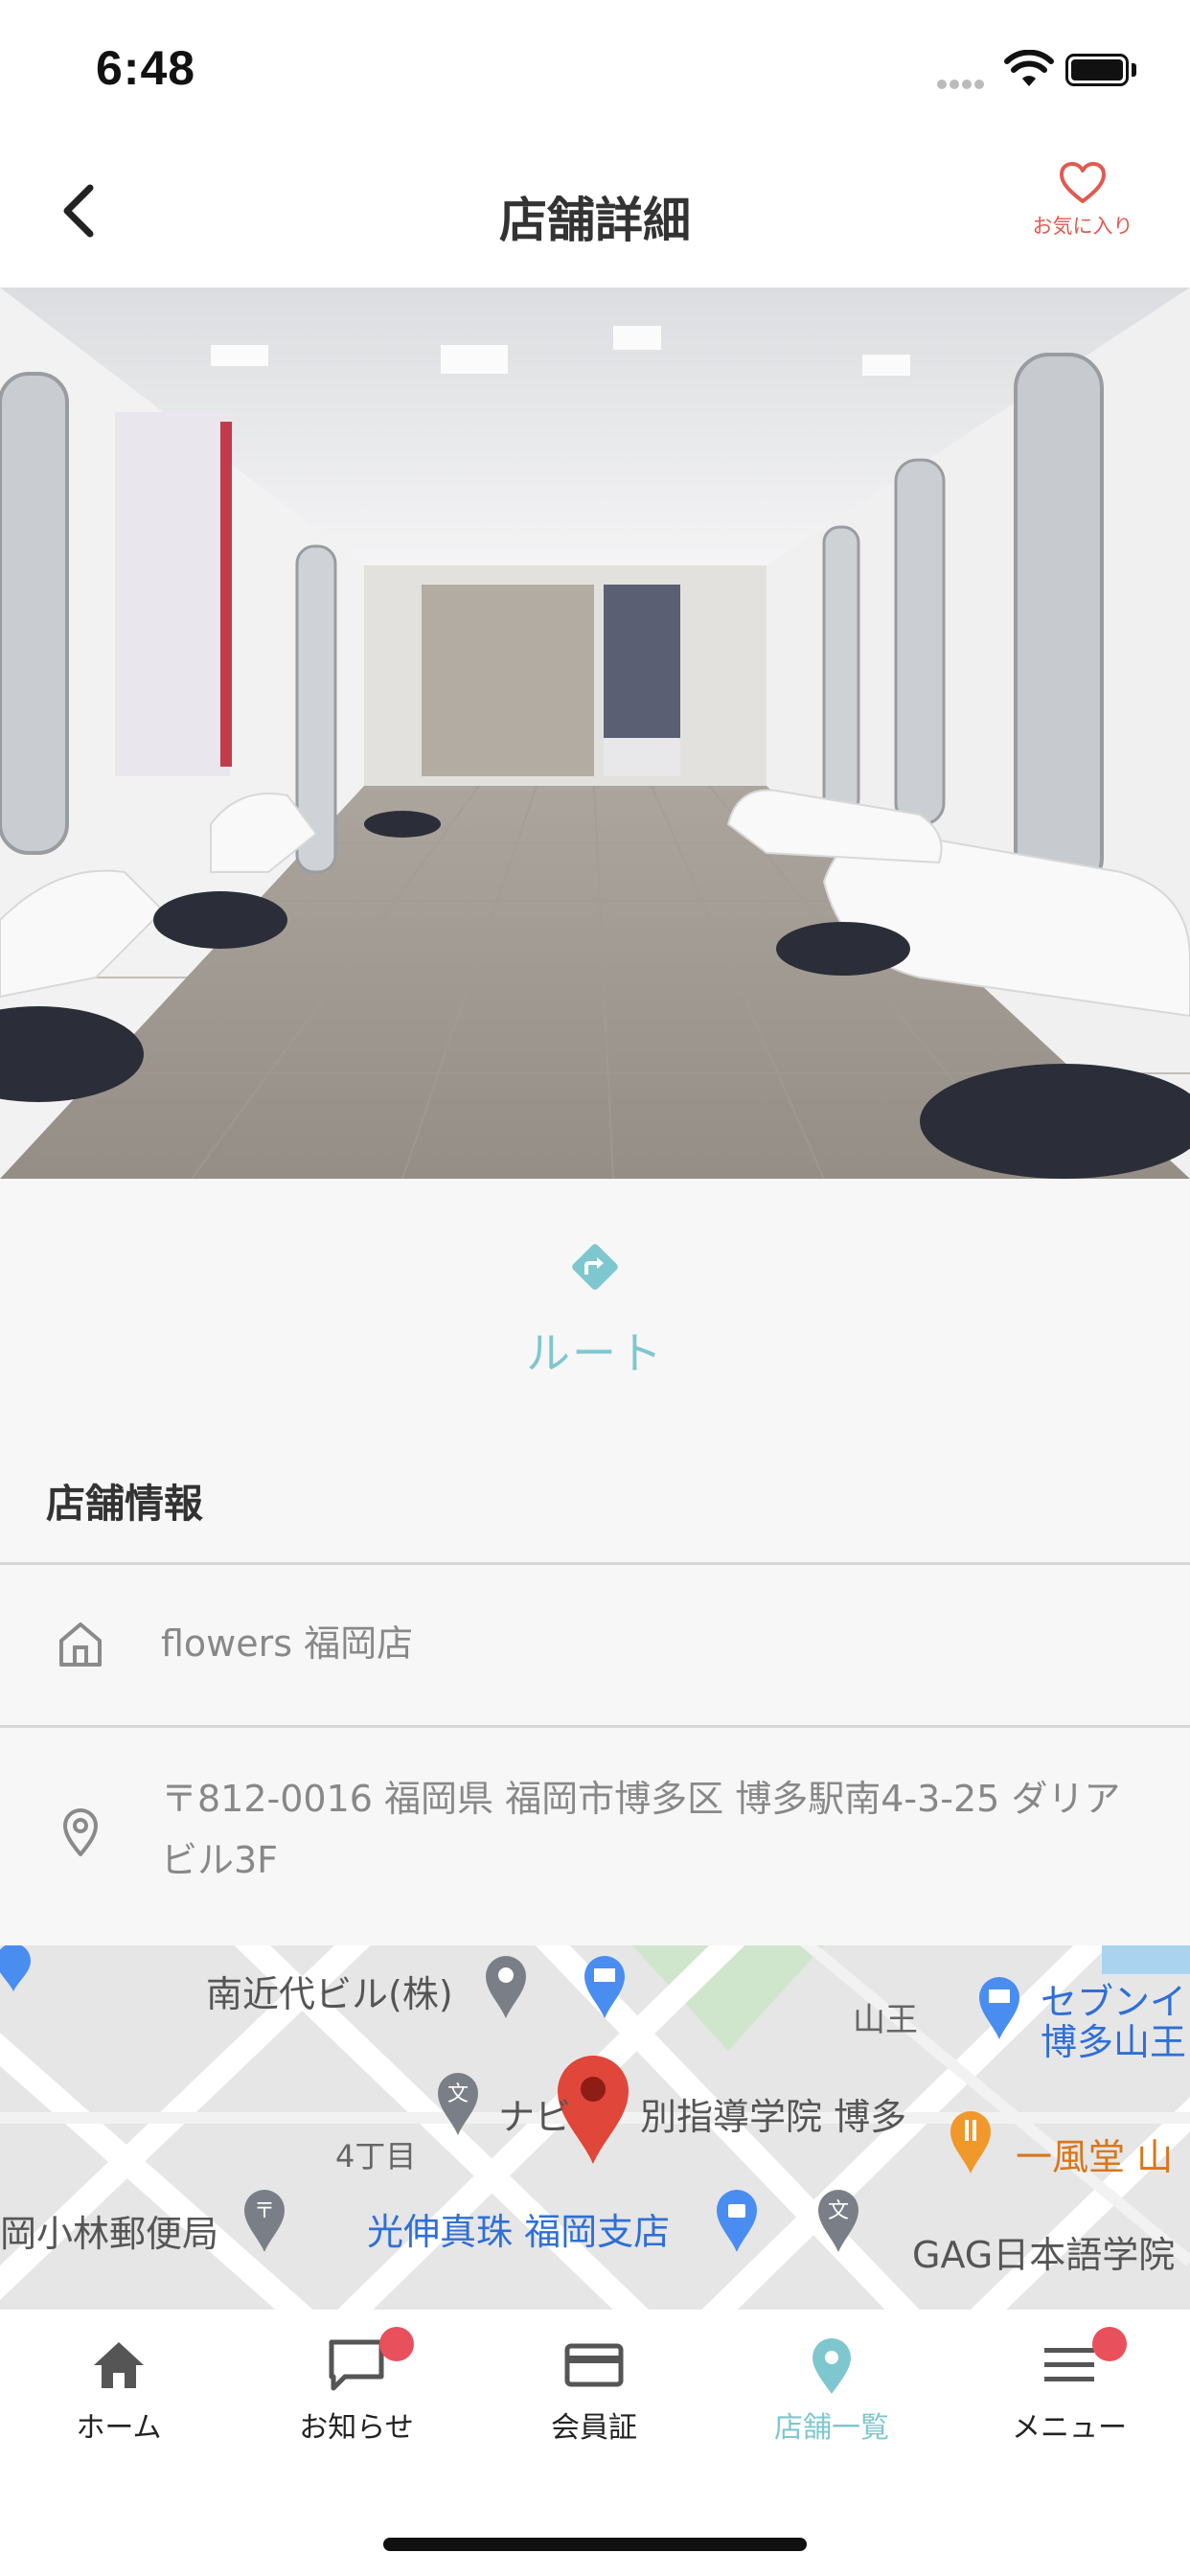 Image resolution: width=1190 pixels, height=2576 pixels. What do you see at coordinates (376, 2156) in the screenshot?
I see `map-label: 4丁目` at bounding box center [376, 2156].